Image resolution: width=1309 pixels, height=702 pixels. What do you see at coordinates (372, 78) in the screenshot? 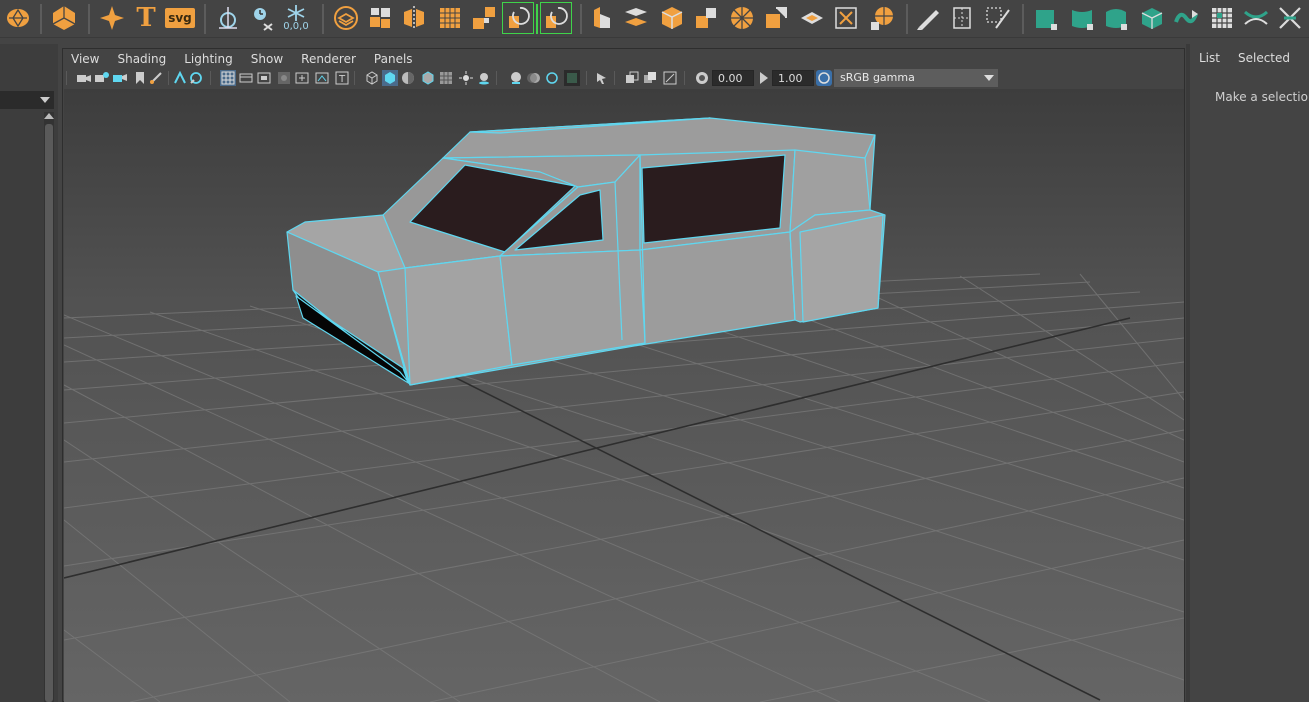
I see `wireframe-icon` at bounding box center [372, 78].